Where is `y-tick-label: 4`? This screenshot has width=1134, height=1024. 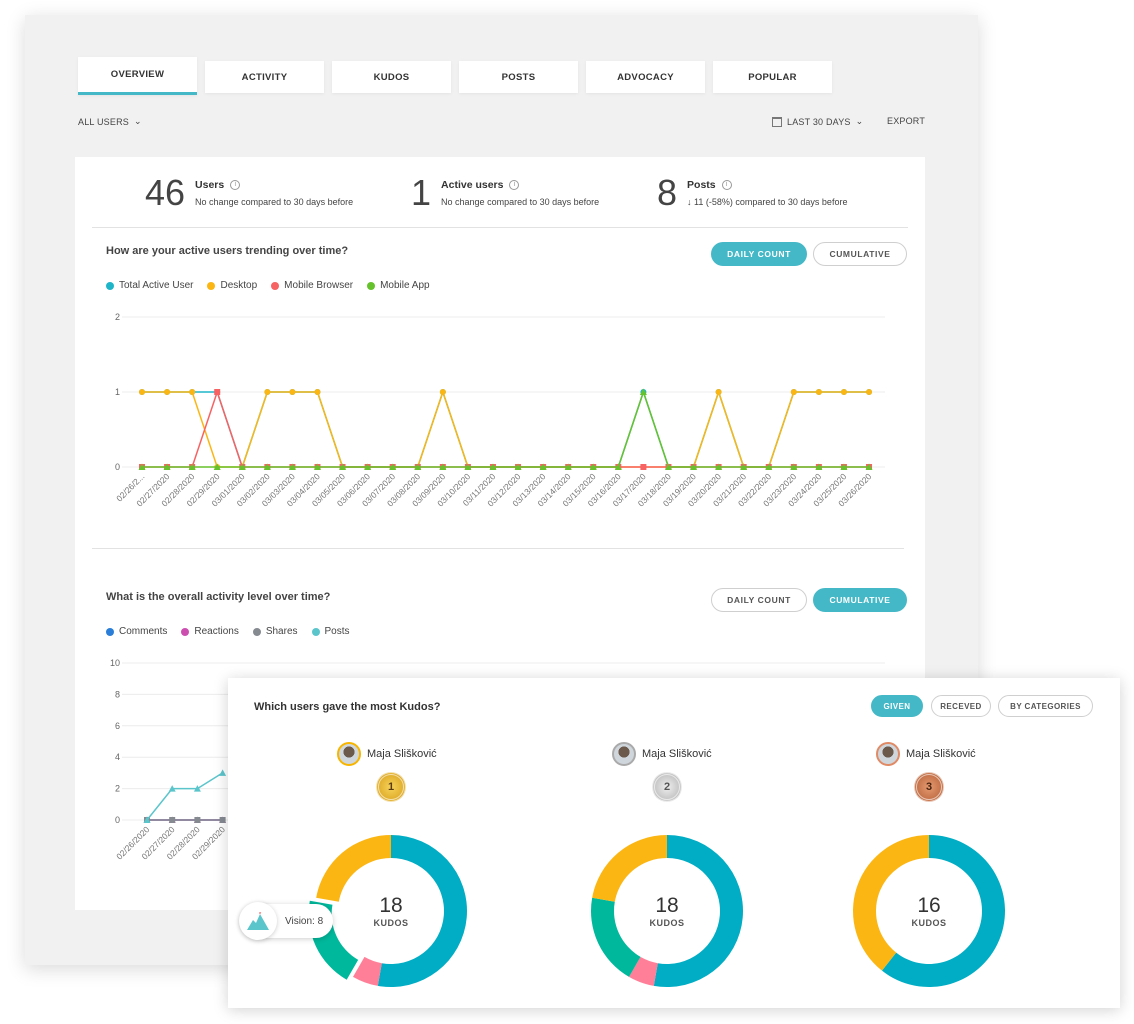
y-tick-label: 4 is located at coordinates (117, 757).